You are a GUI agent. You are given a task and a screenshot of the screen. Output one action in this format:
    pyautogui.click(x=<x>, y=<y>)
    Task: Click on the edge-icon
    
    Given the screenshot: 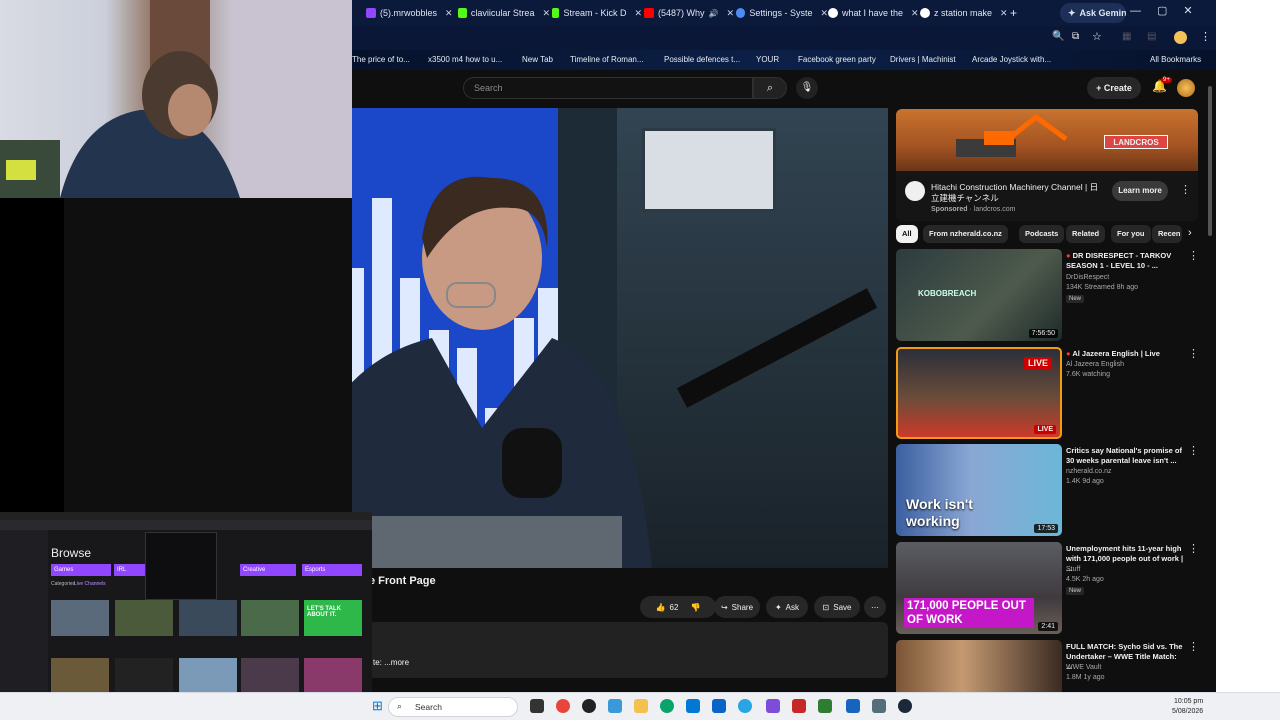 What is the action you would take?
    pyautogui.click(x=667, y=706)
    